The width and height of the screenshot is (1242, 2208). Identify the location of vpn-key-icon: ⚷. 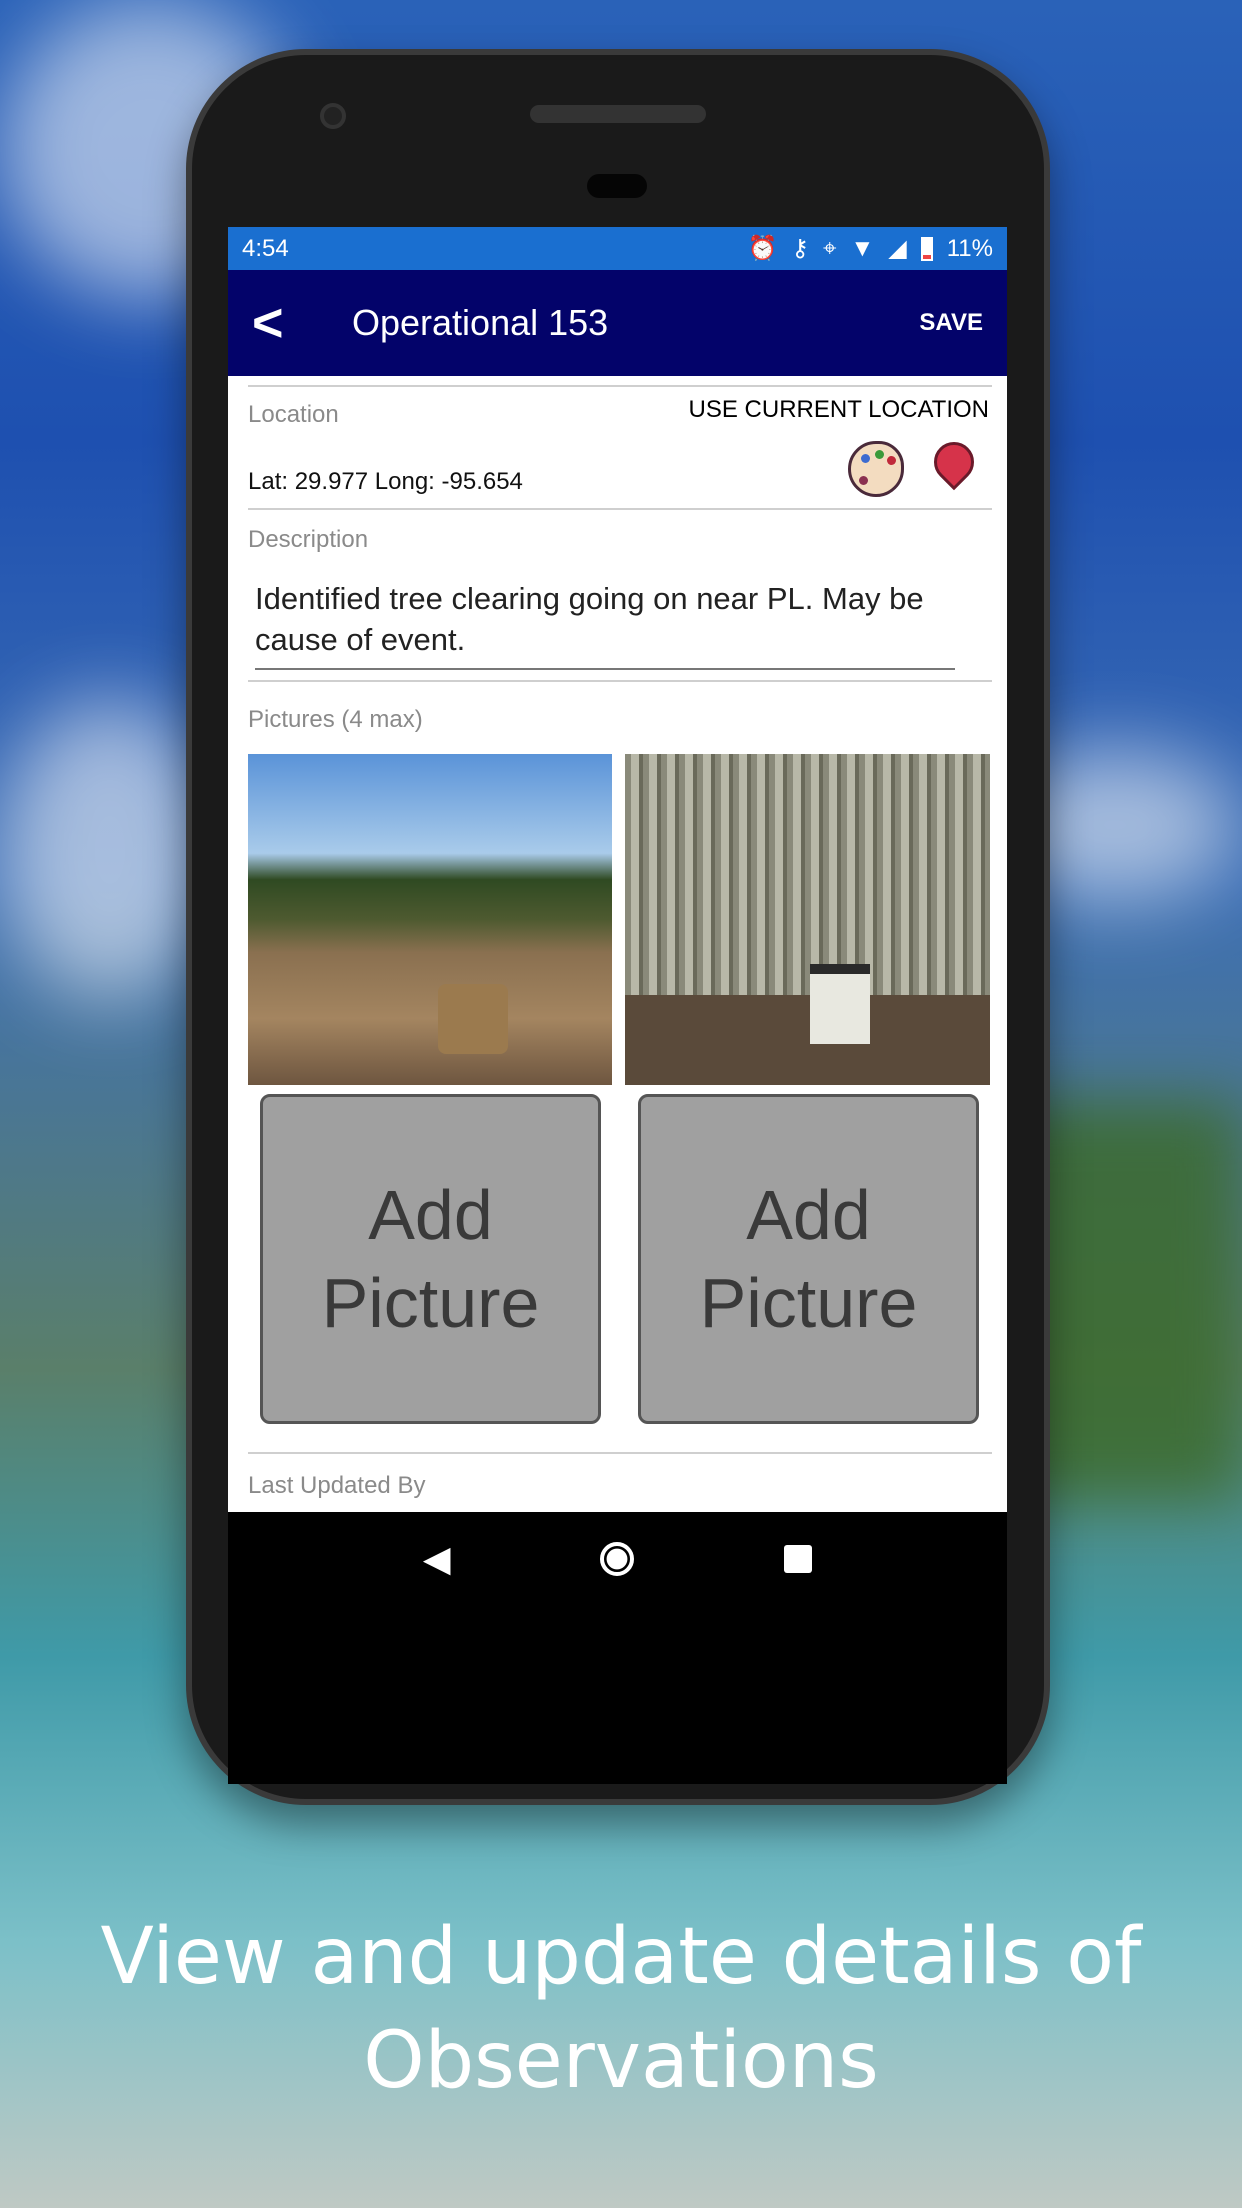
(800, 248).